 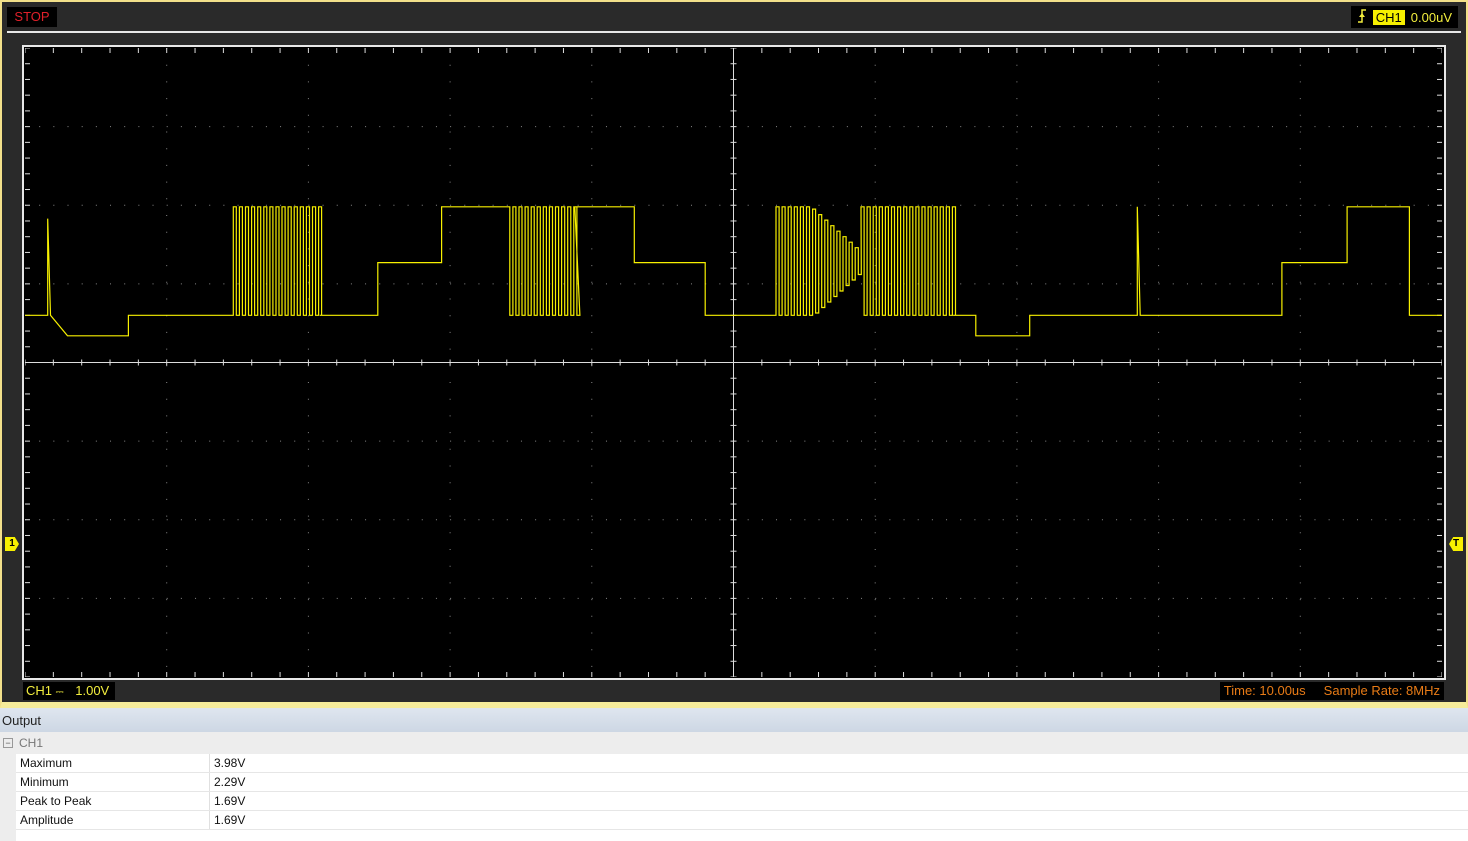 I want to click on channel-scale: CH1 ⎓ 1.00V, so click(x=69, y=691).